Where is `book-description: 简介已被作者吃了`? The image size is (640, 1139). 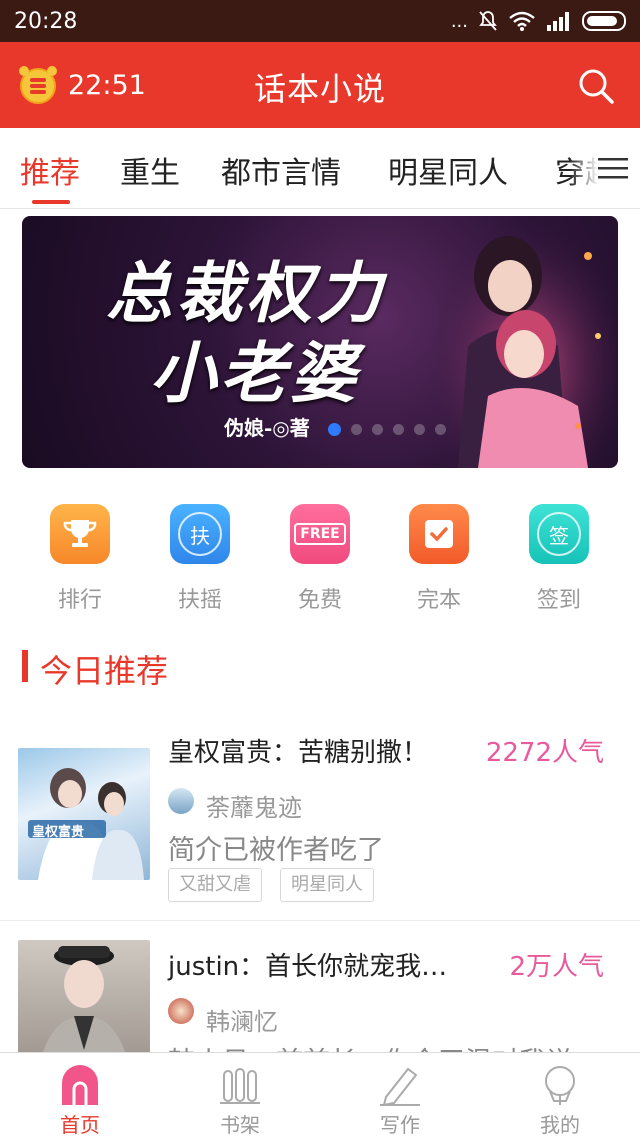
book-description: 简介已被作者吃了 is located at coordinates (276, 850).